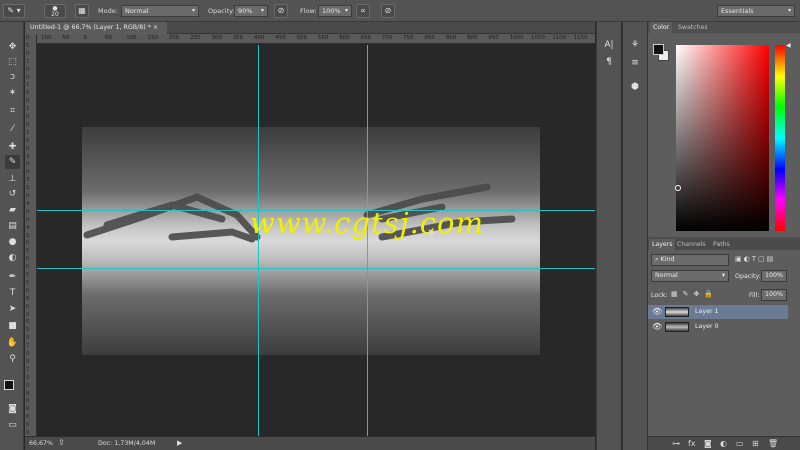 Image resolution: width=800 pixels, height=450 pixels. What do you see at coordinates (12, 210) in the screenshot?
I see `eraser-tool-icon: ▰` at bounding box center [12, 210].